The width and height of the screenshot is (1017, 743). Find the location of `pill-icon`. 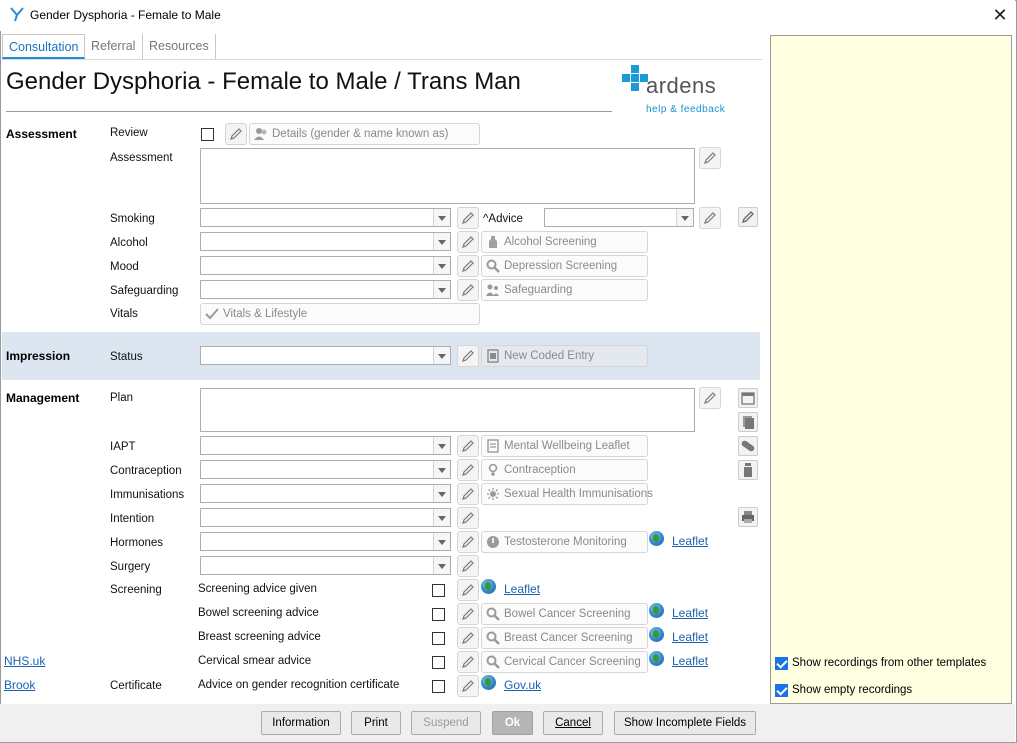

pill-icon is located at coordinates (748, 446).